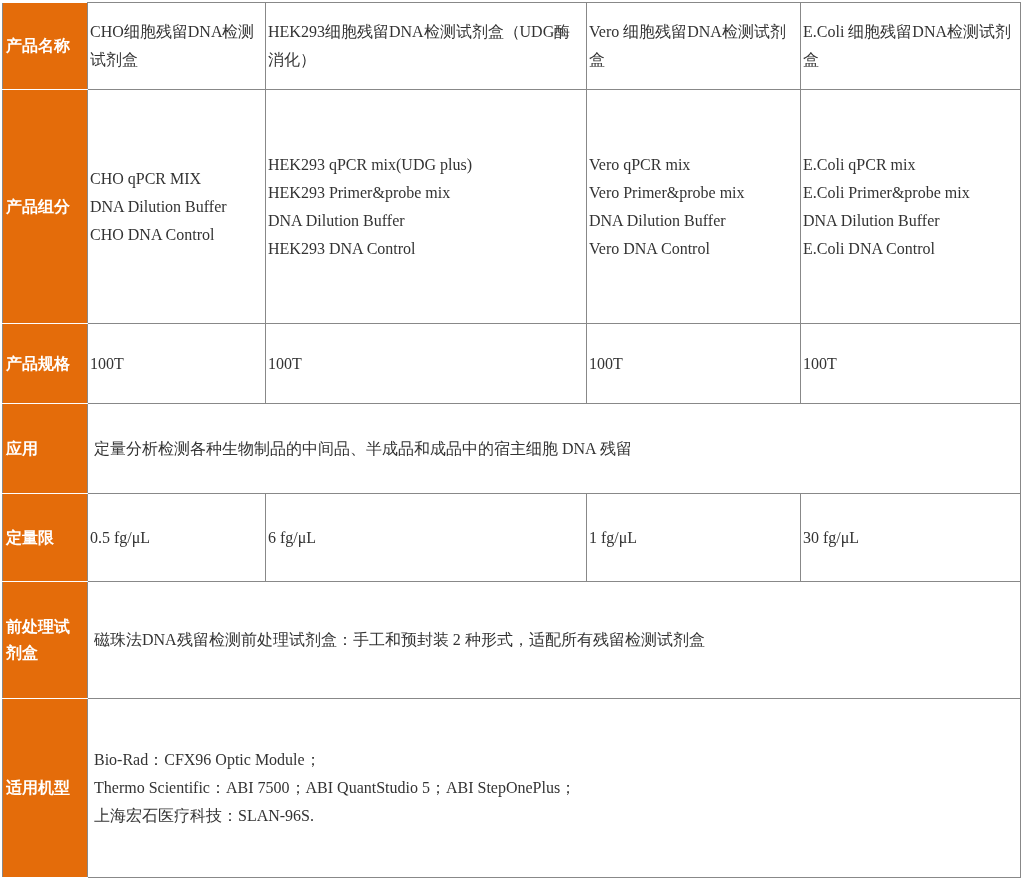 This screenshot has height=878, width=1023. Describe the element at coordinates (45, 537) in the screenshot. I see `row-header: 定量限` at that location.